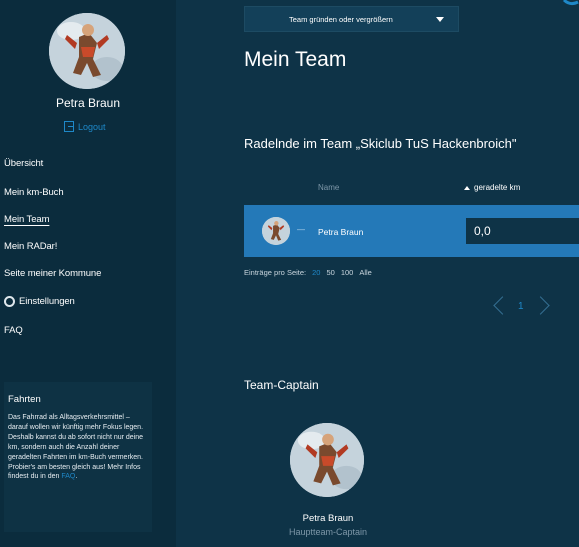 Image resolution: width=579 pixels, height=547 pixels. I want to click on nav-item-km-buch: Mein km-Buch, so click(34, 192).